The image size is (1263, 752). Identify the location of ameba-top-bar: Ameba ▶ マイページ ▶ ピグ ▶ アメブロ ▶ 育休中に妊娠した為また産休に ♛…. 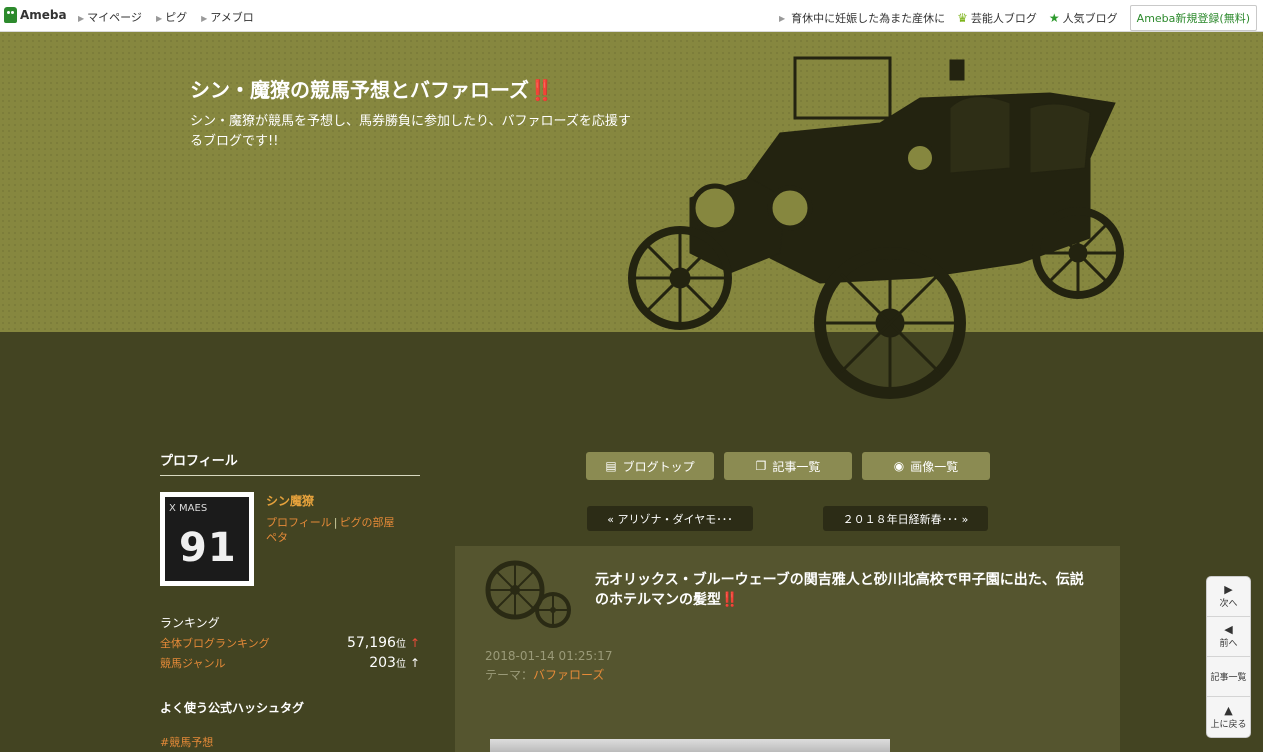
(631, 16).